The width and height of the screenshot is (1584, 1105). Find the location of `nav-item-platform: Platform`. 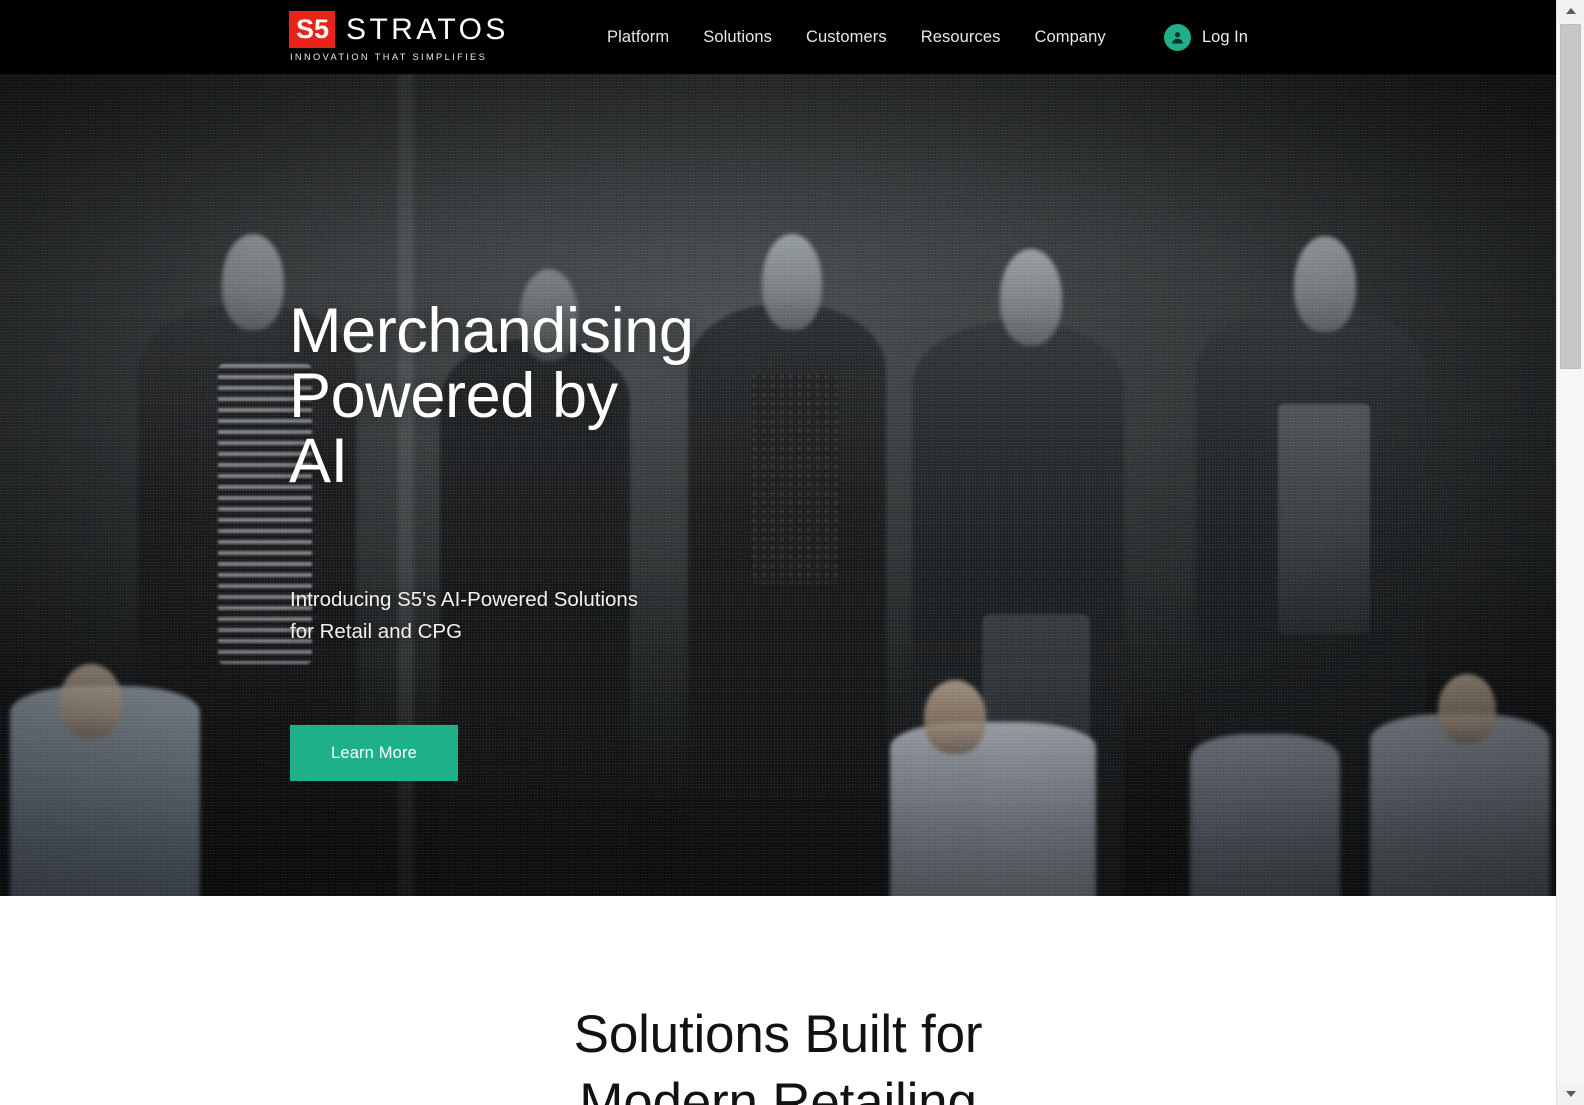

nav-item-platform: Platform is located at coordinates (638, 37).